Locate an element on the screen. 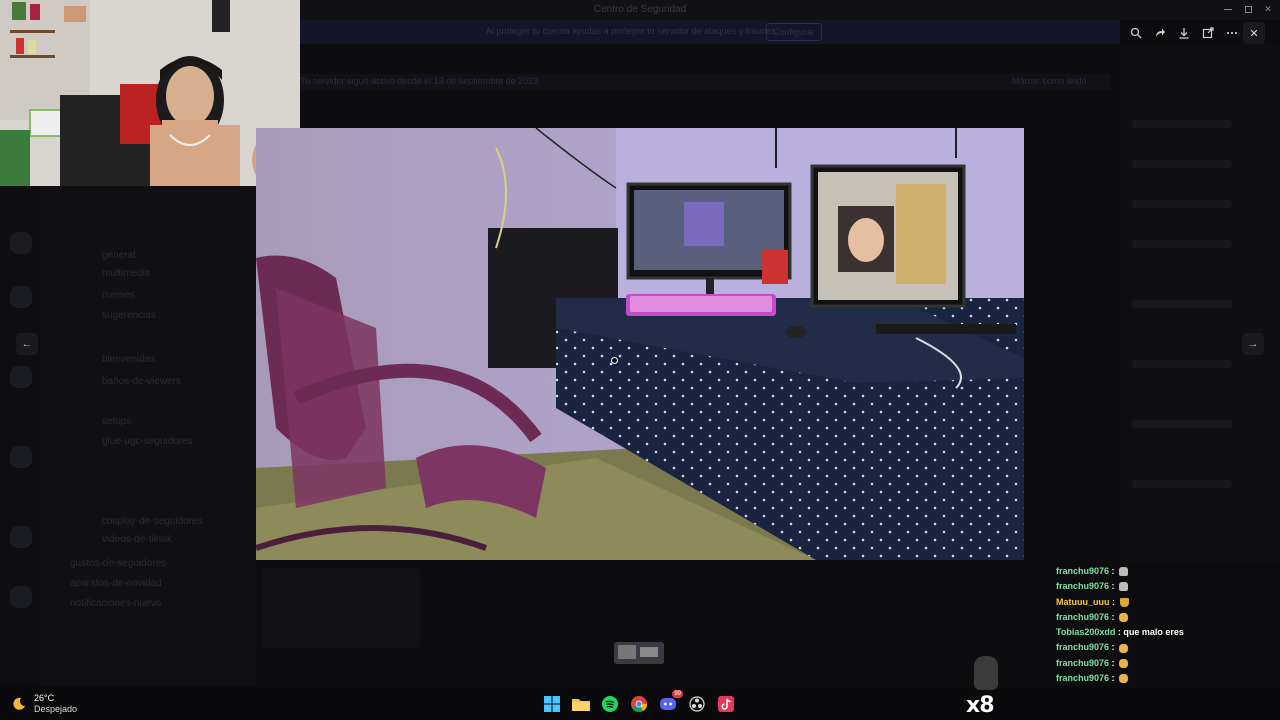 The width and height of the screenshot is (1280, 720). viewer-toolbar is located at coordinates (1184, 33).